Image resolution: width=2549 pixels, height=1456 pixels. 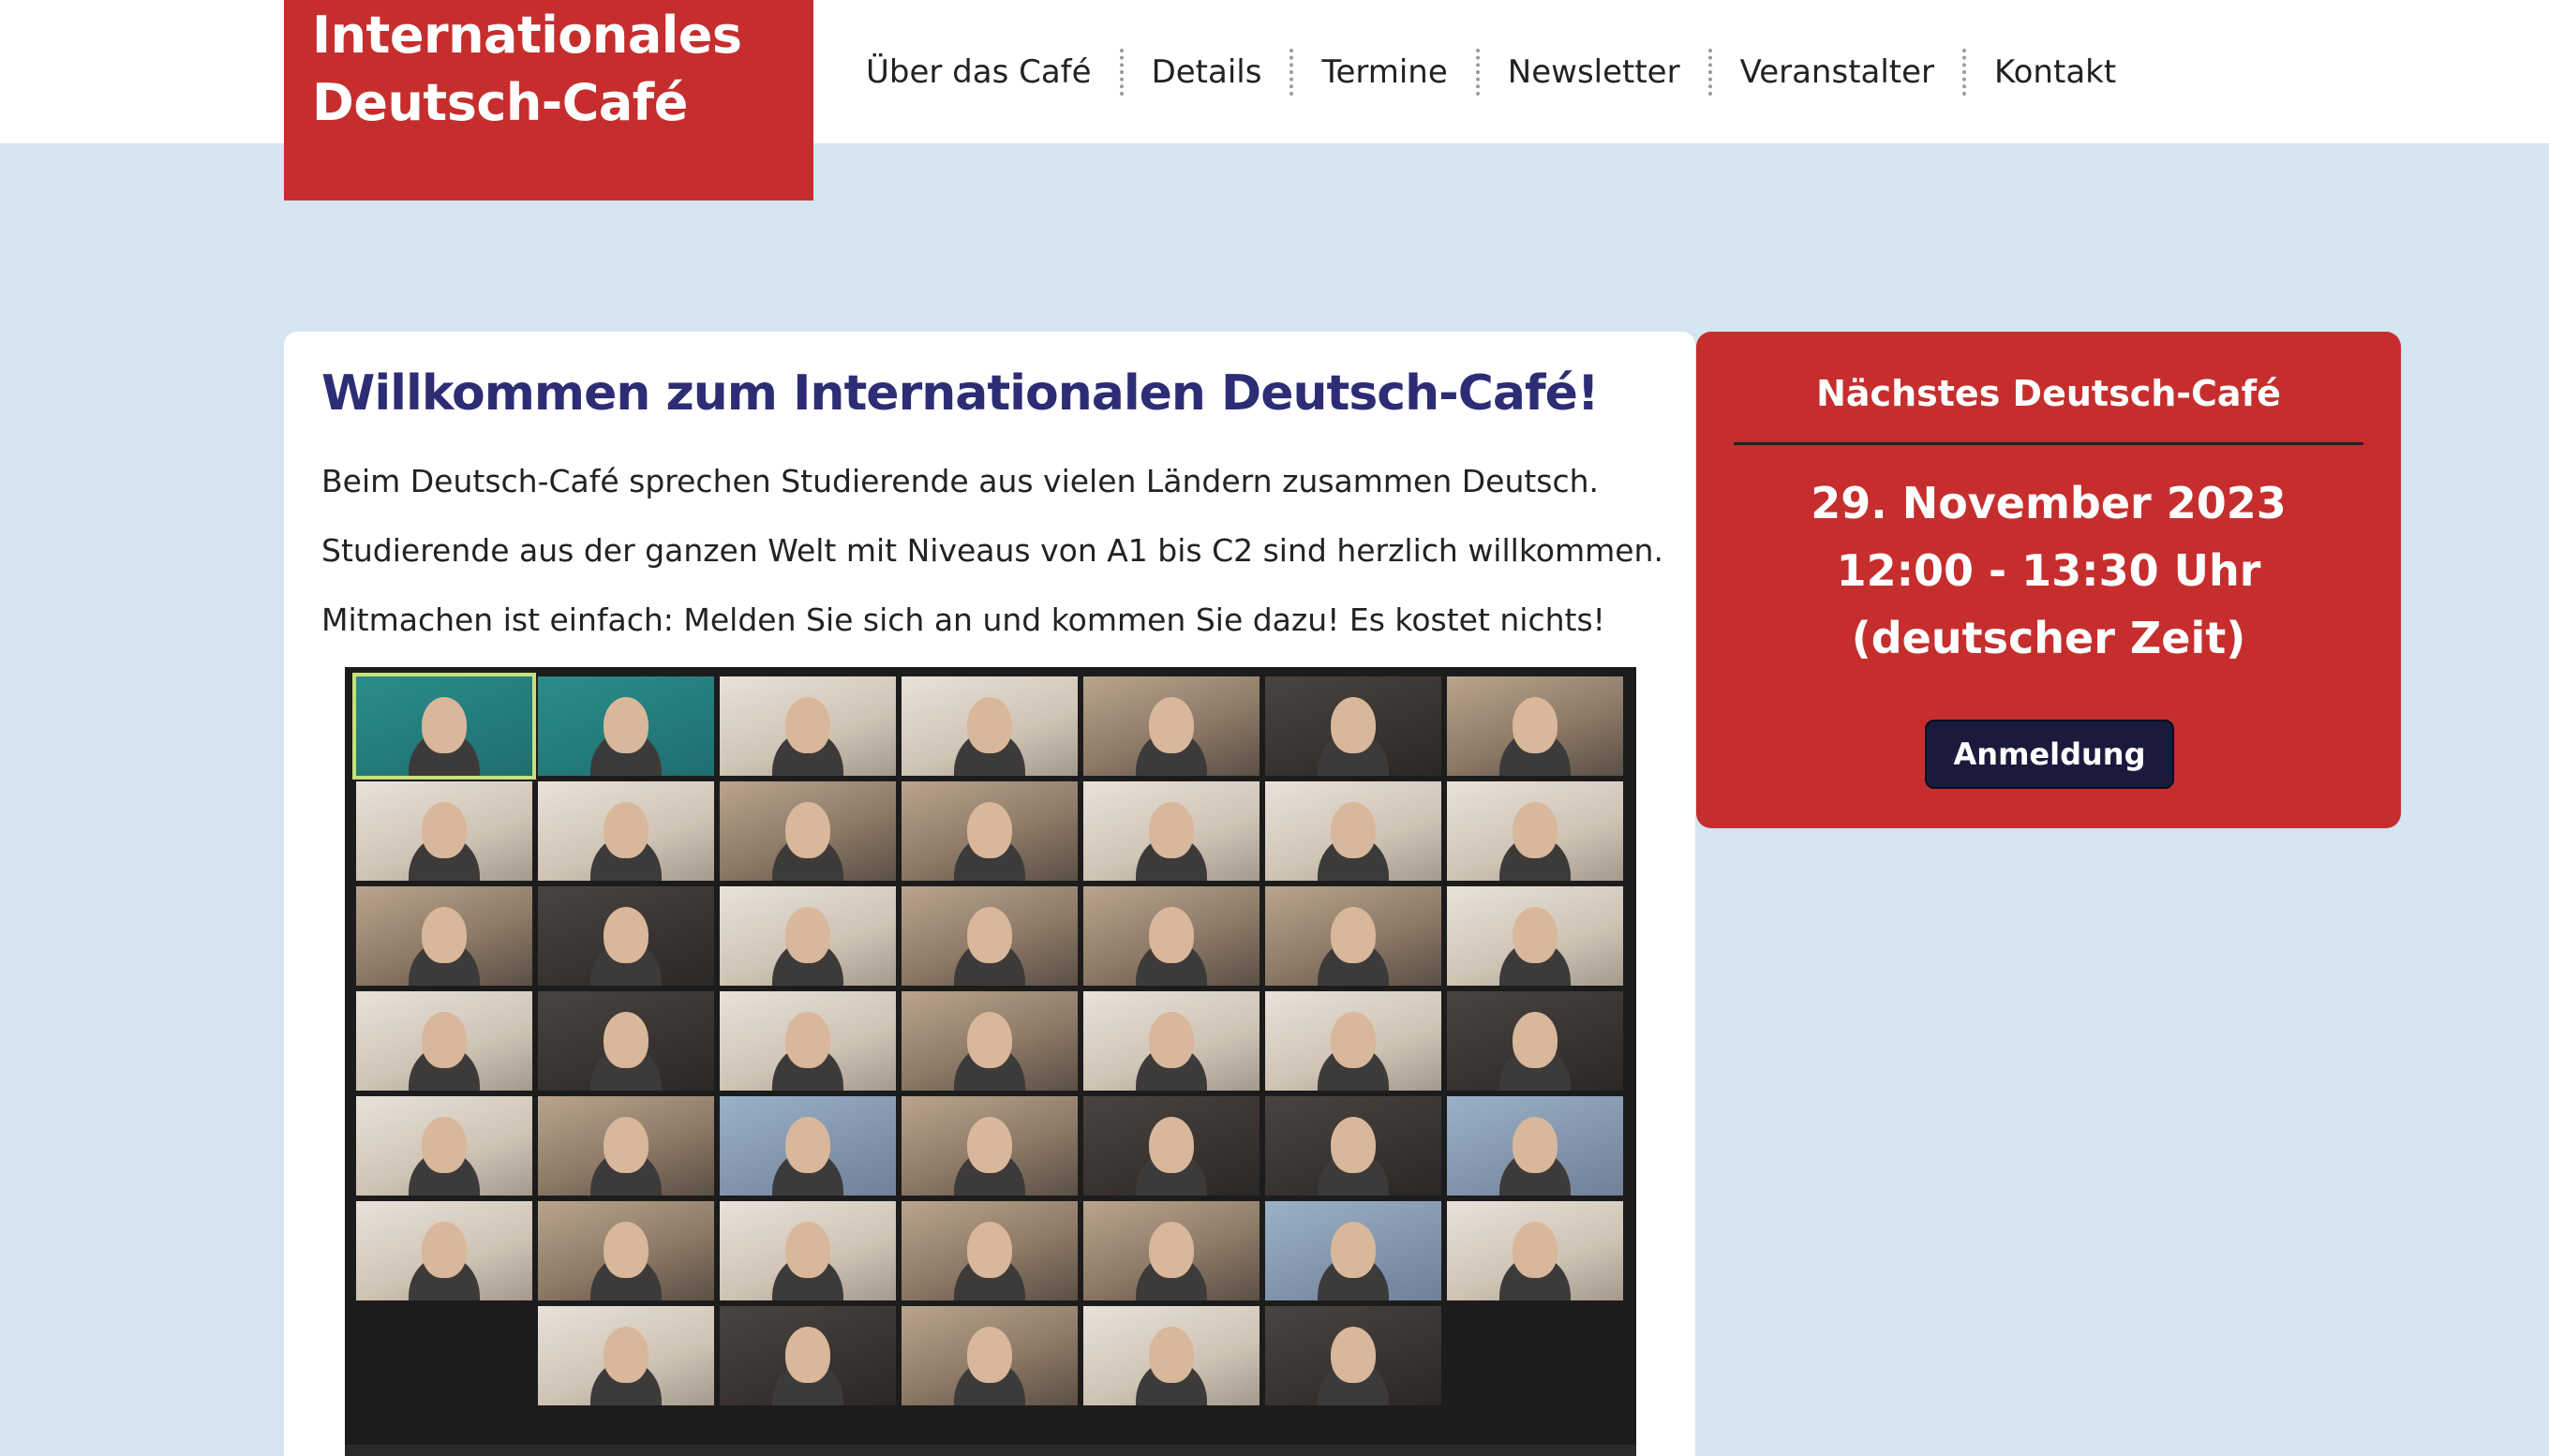 What do you see at coordinates (1591, 72) in the screenshot?
I see `nav-item-newsletter: Newsletter` at bounding box center [1591, 72].